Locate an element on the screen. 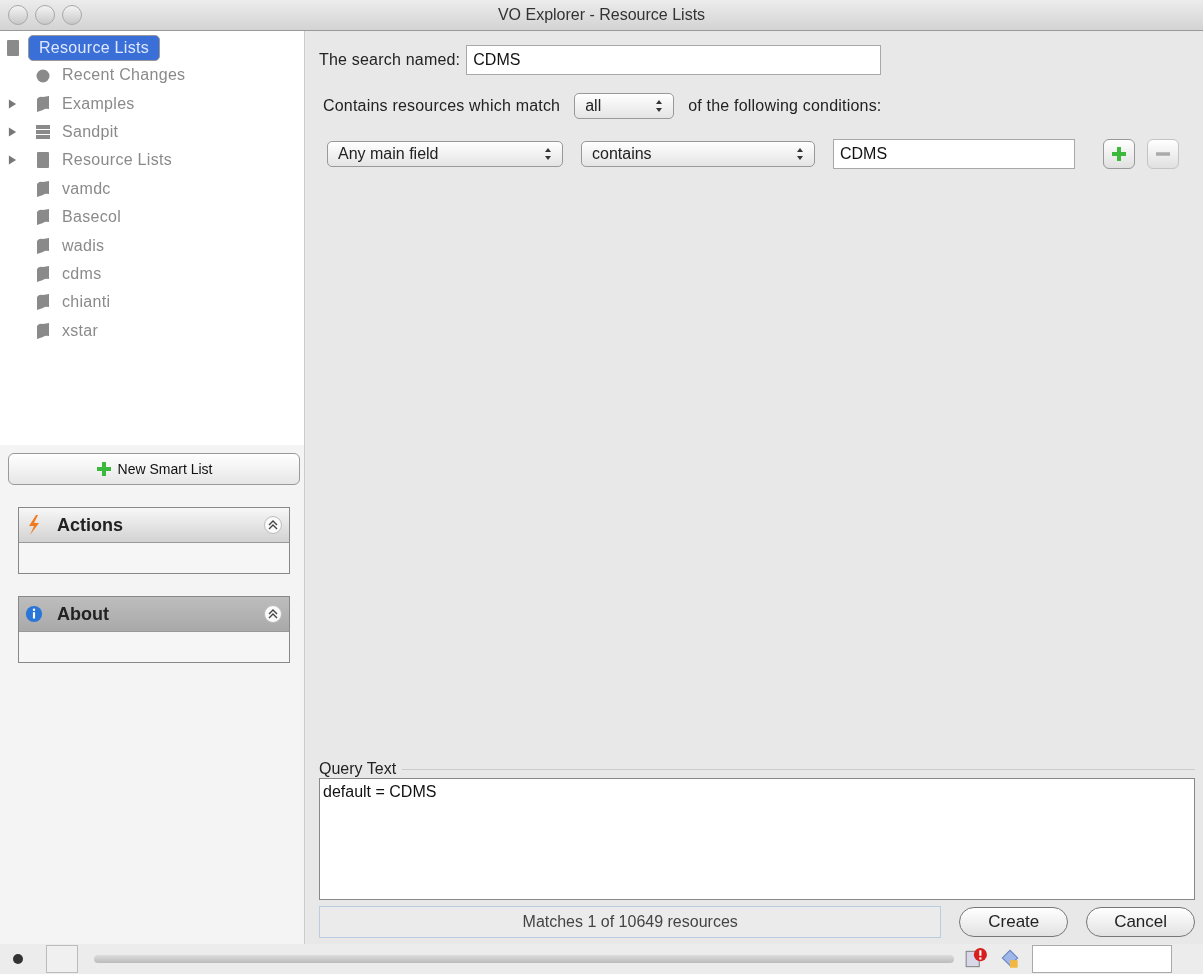 This screenshot has height=974, width=1203. match-label: Contains resources which match is located at coordinates (442, 106).